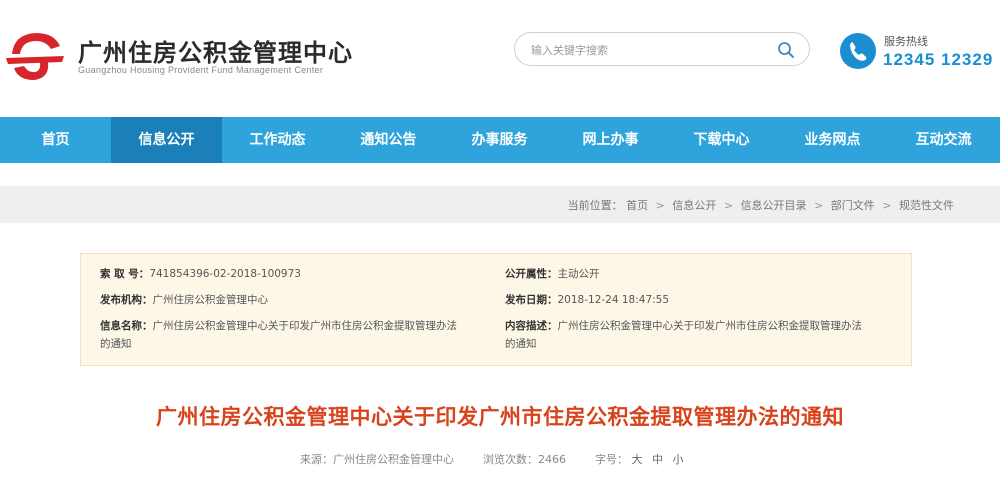 This screenshot has width=1000, height=482. I want to click on breadcrumb-normative-files: 规范性文件, so click(926, 205).